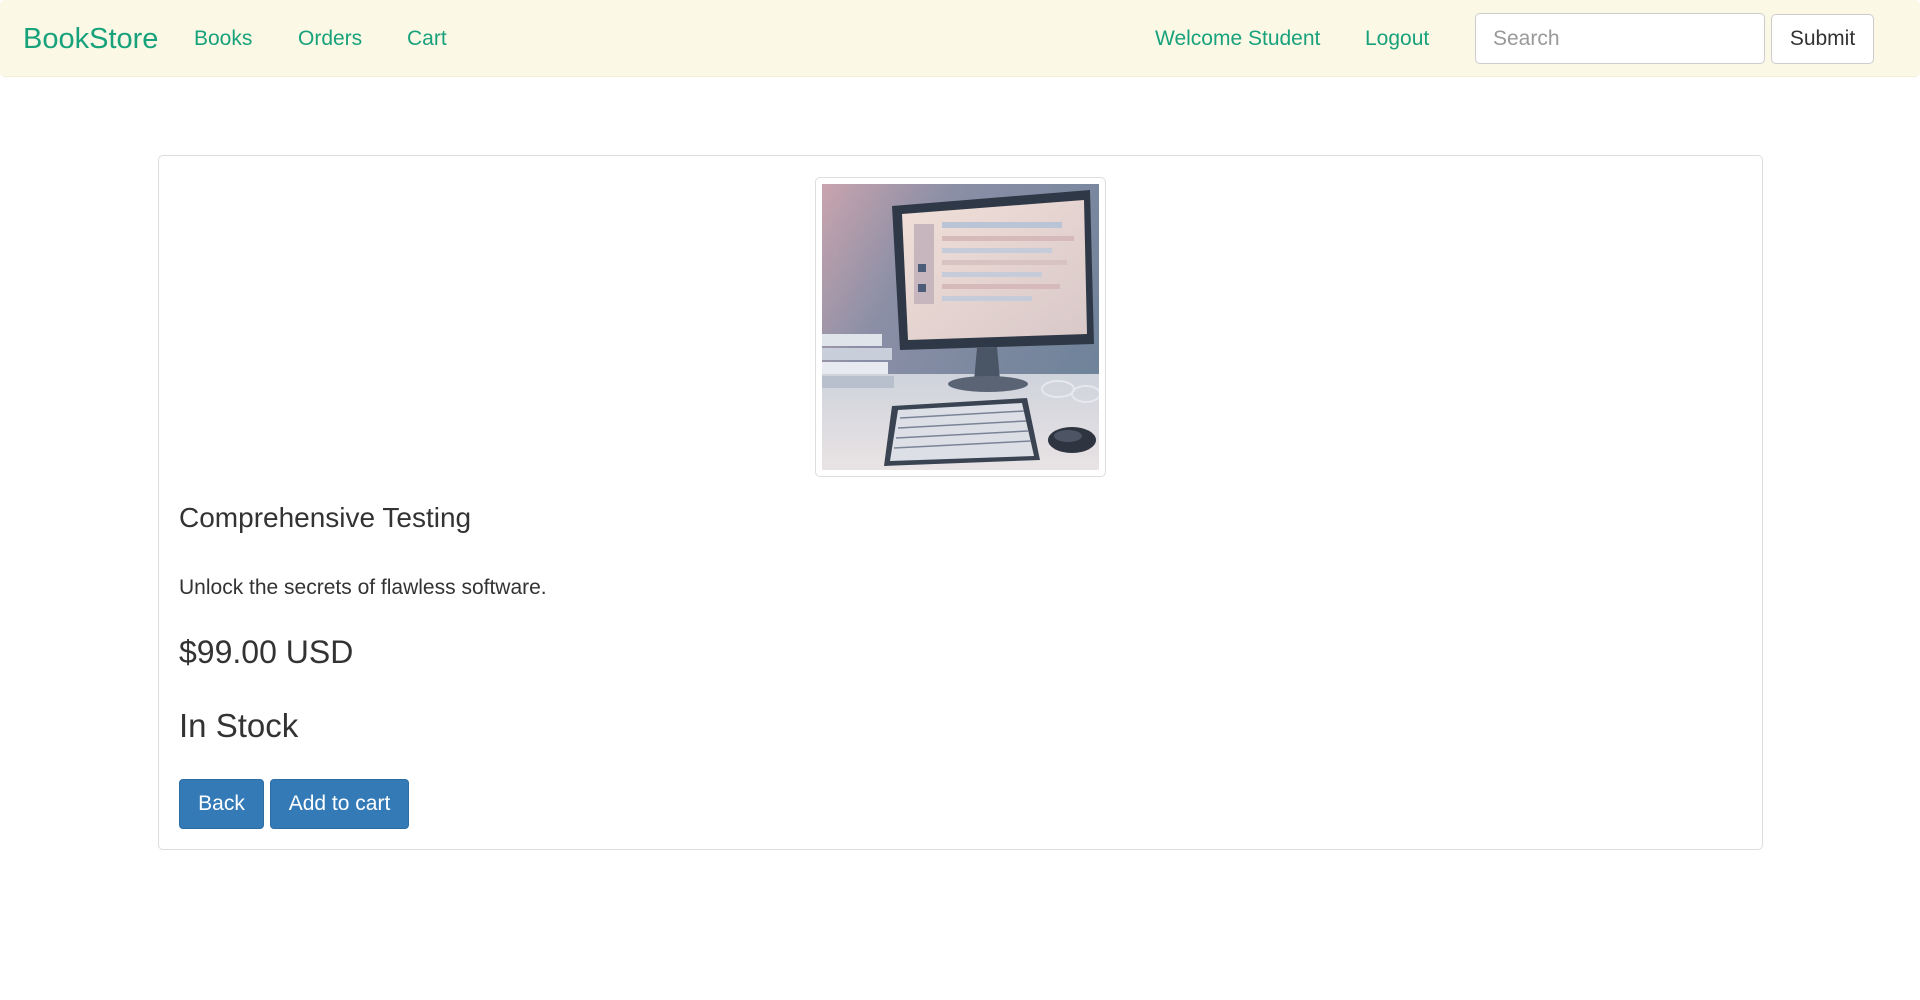 Image resolution: width=1920 pixels, height=1000 pixels. I want to click on product-price: $99.00 USD, so click(266, 652).